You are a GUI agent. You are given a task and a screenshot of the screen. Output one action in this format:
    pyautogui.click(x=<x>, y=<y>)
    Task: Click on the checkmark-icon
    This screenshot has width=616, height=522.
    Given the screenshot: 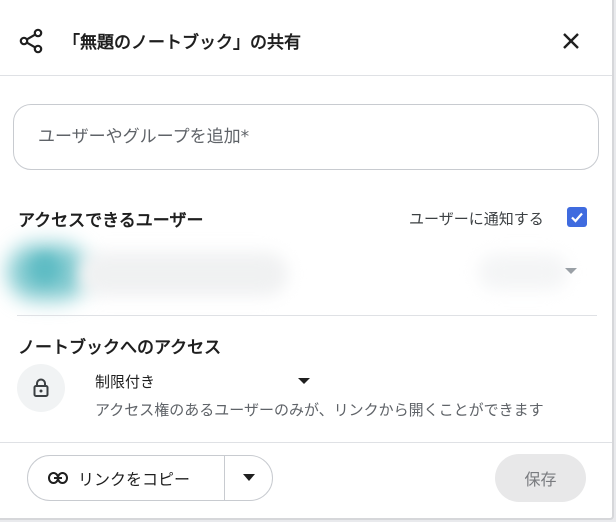 What is the action you would take?
    pyautogui.click(x=577, y=217)
    